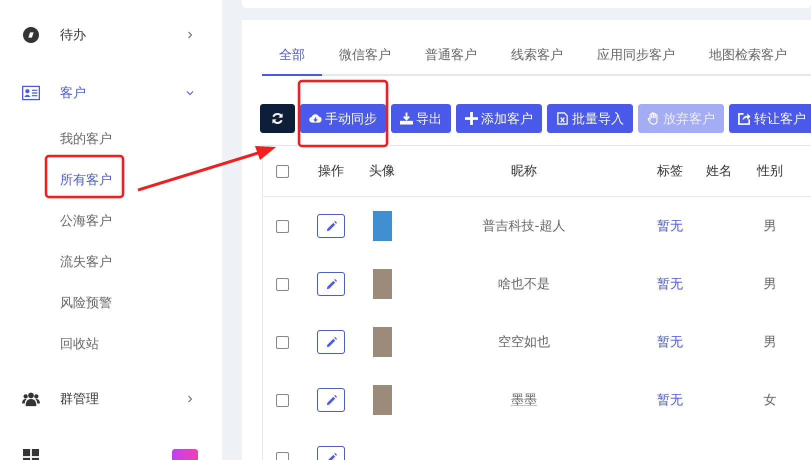 Image resolution: width=811 pixels, height=460 pixels. I want to click on people-group-icon, so click(31, 399).